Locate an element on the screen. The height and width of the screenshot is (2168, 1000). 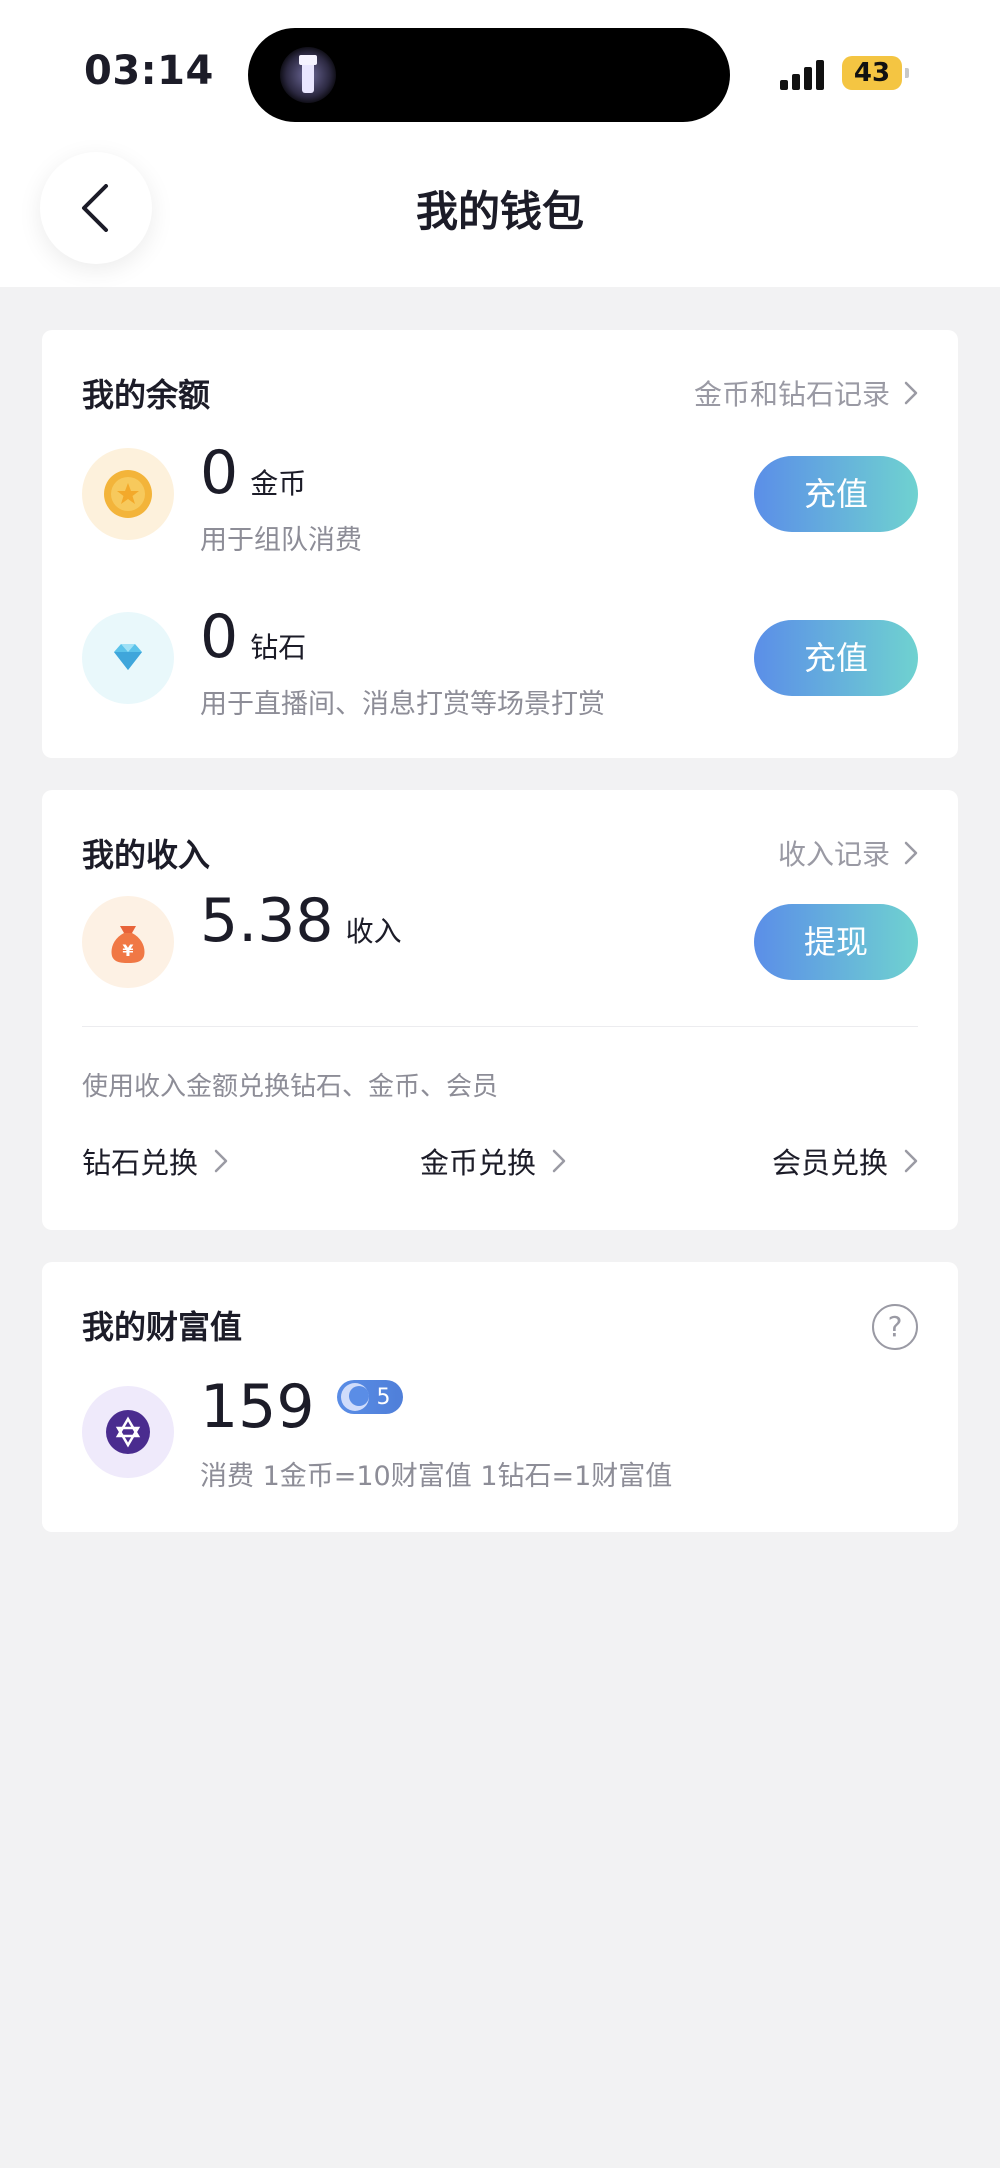
status-time: 03:14 is located at coordinates (149, 71).